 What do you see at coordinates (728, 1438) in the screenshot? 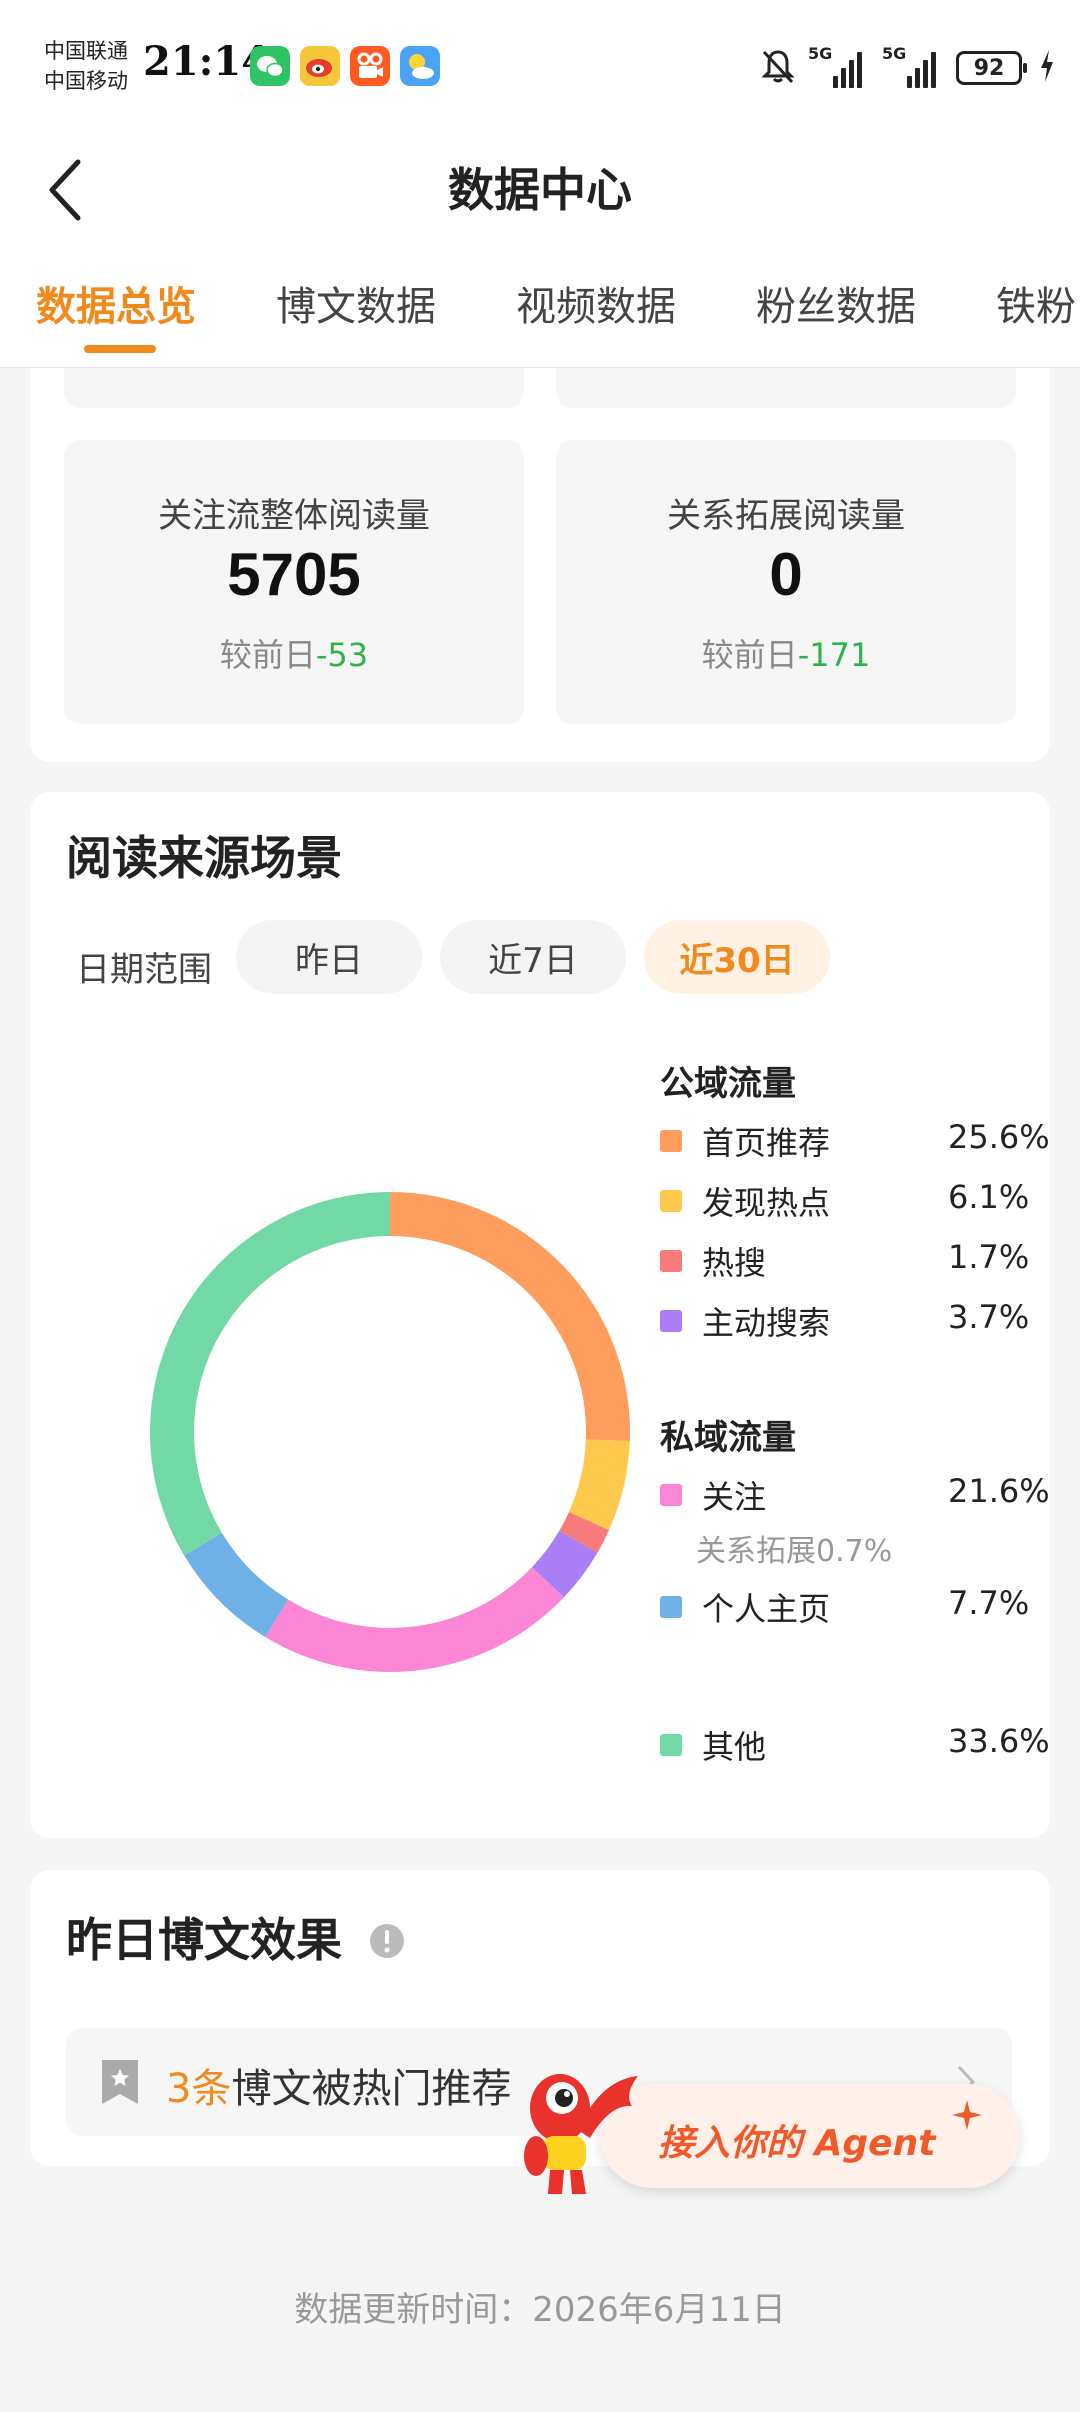
I see `legend-private-title: 私域流量` at bounding box center [728, 1438].